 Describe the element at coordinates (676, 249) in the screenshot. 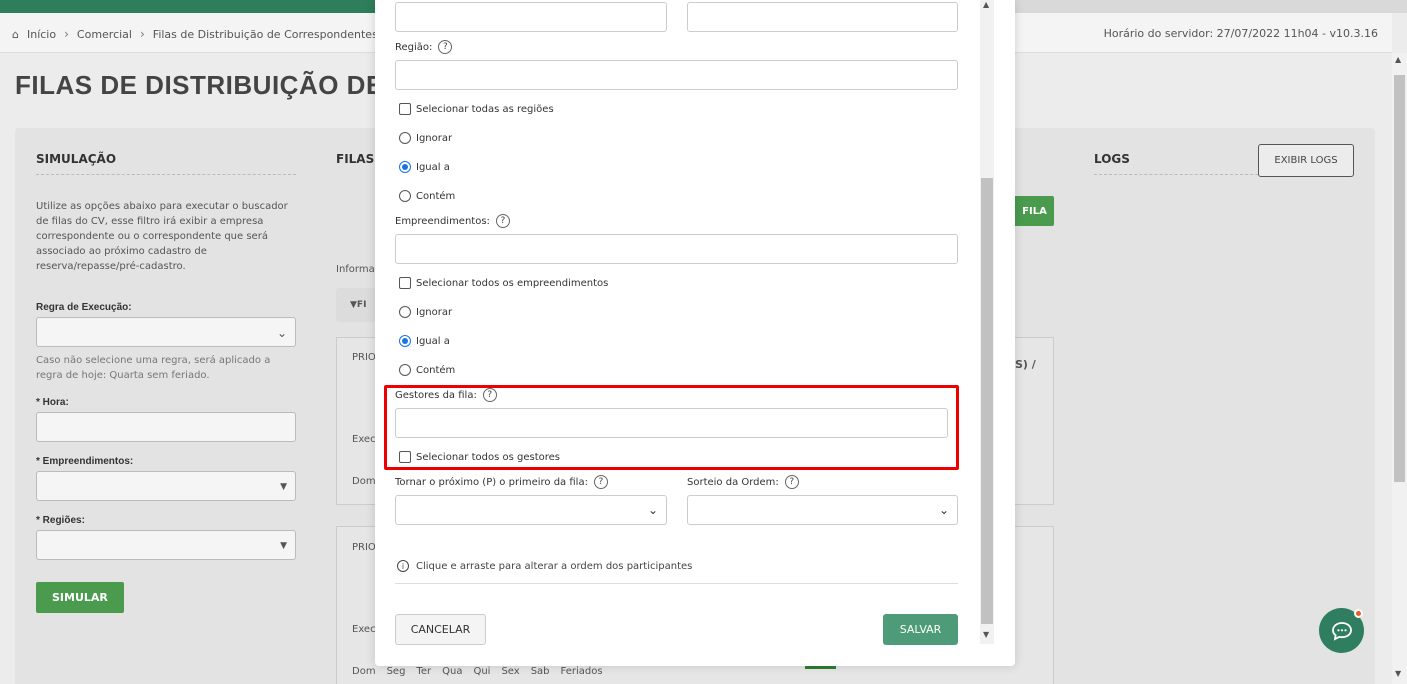

I see `developments-input` at that location.